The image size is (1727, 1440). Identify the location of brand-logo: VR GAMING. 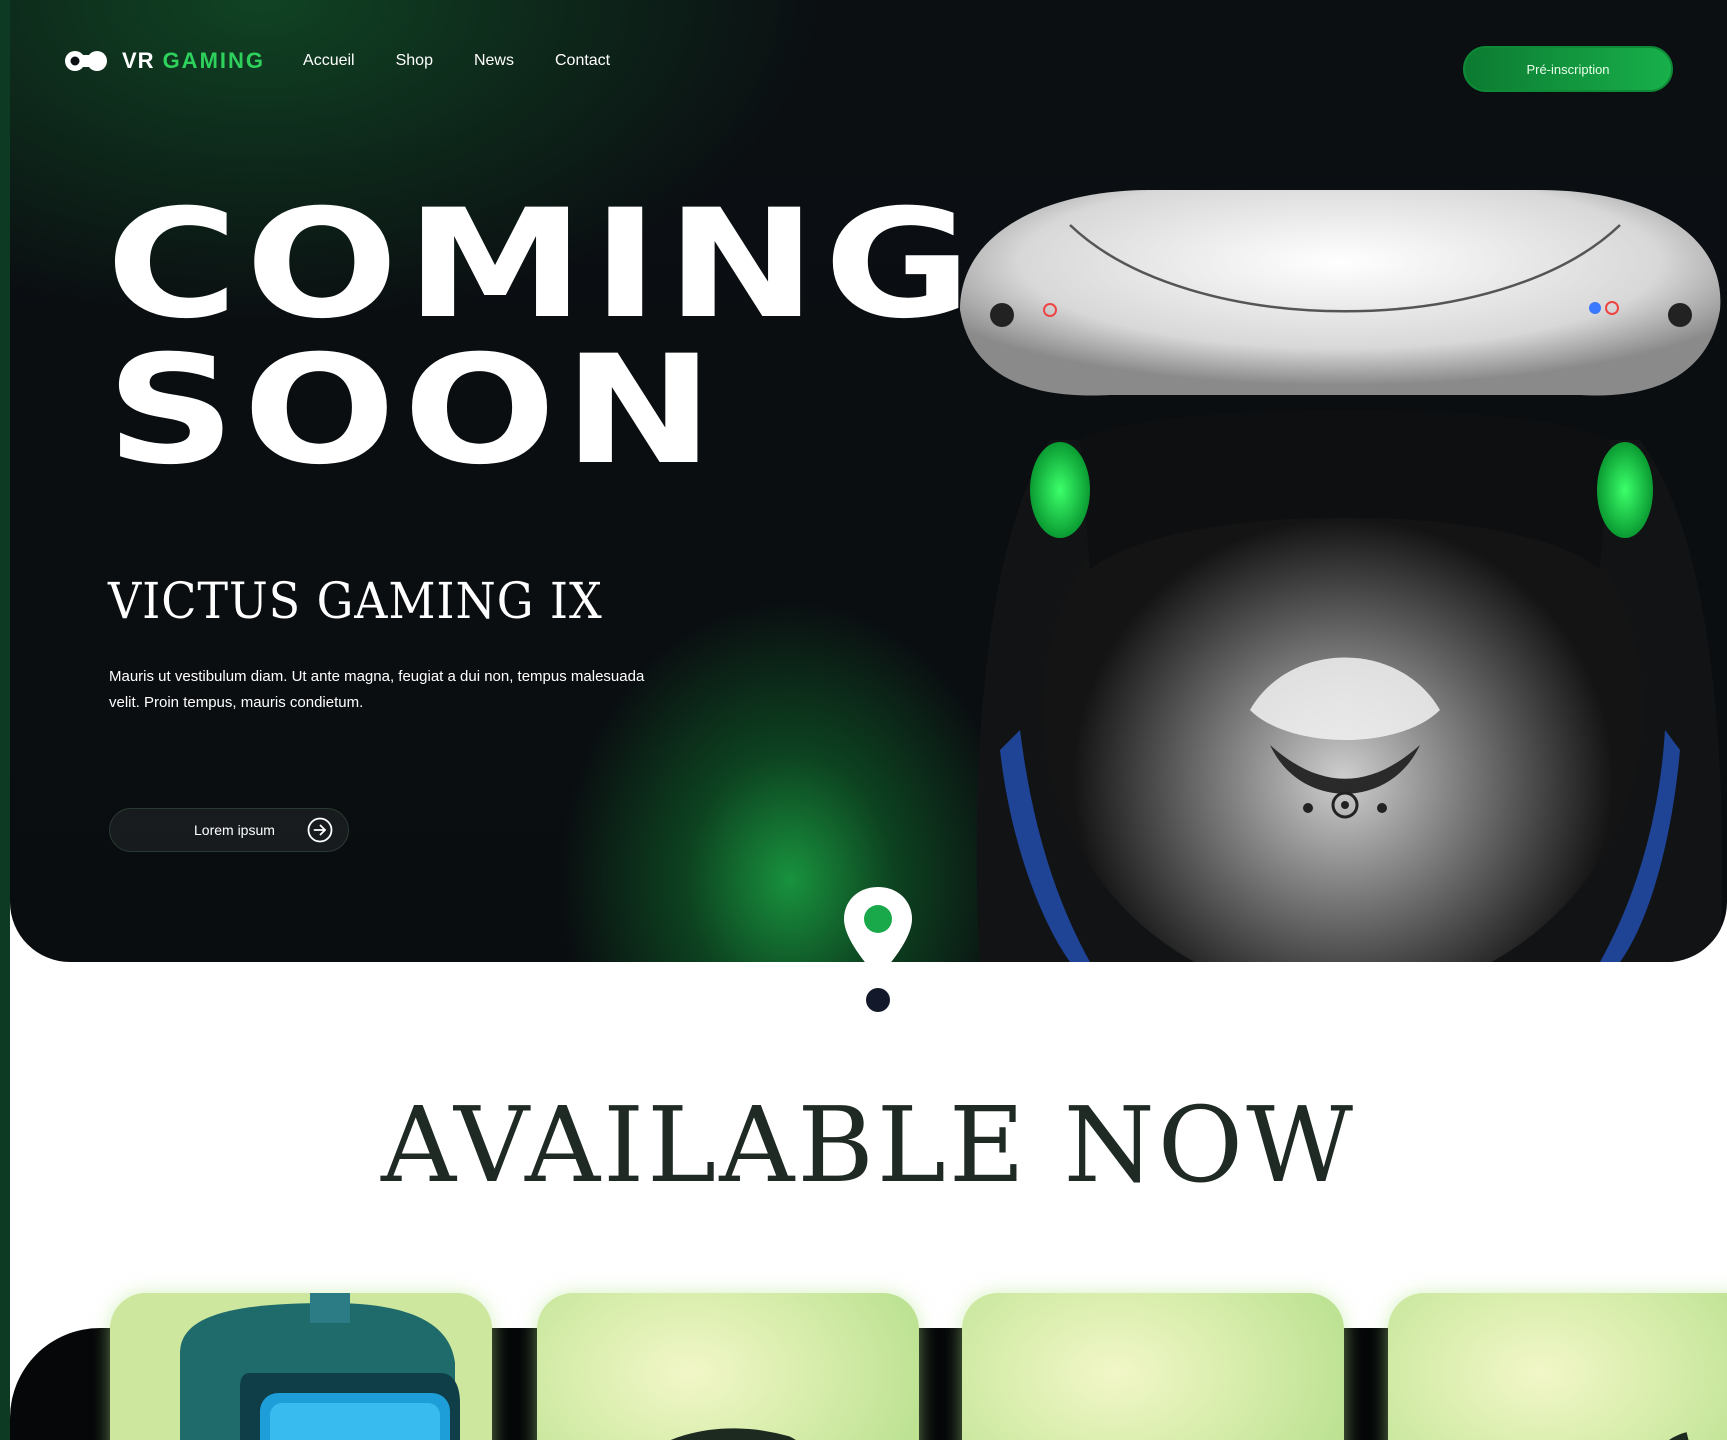
(164, 61).